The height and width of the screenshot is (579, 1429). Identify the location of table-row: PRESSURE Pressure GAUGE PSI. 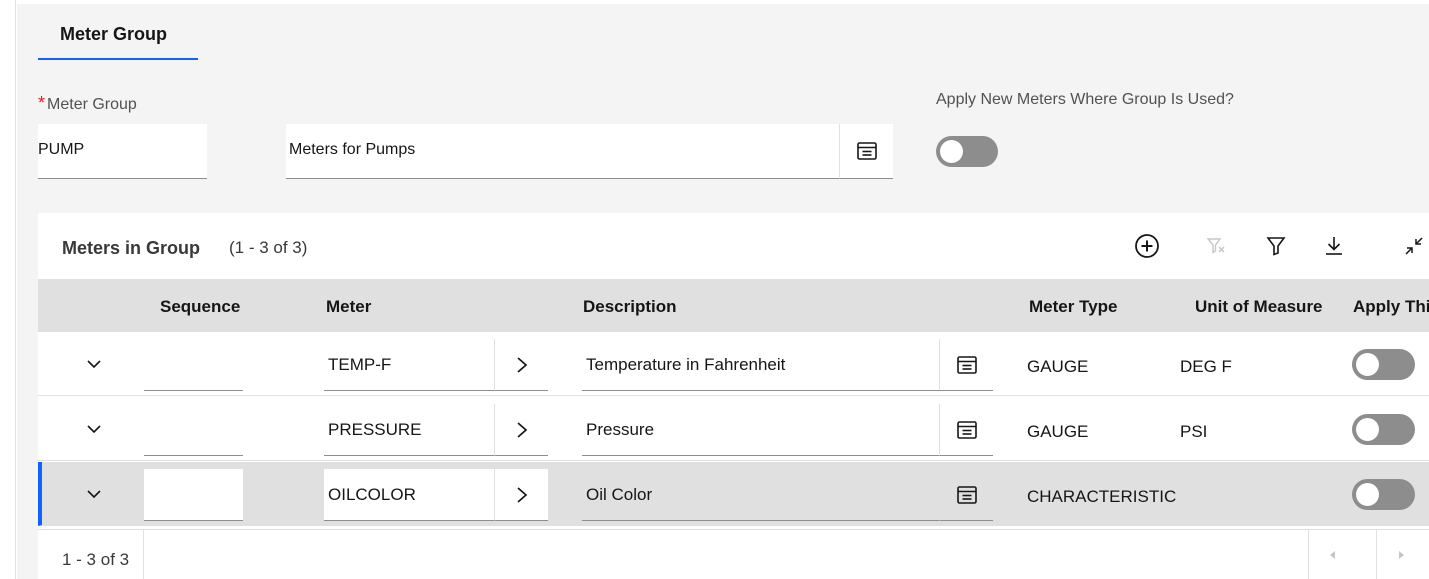
(733, 429).